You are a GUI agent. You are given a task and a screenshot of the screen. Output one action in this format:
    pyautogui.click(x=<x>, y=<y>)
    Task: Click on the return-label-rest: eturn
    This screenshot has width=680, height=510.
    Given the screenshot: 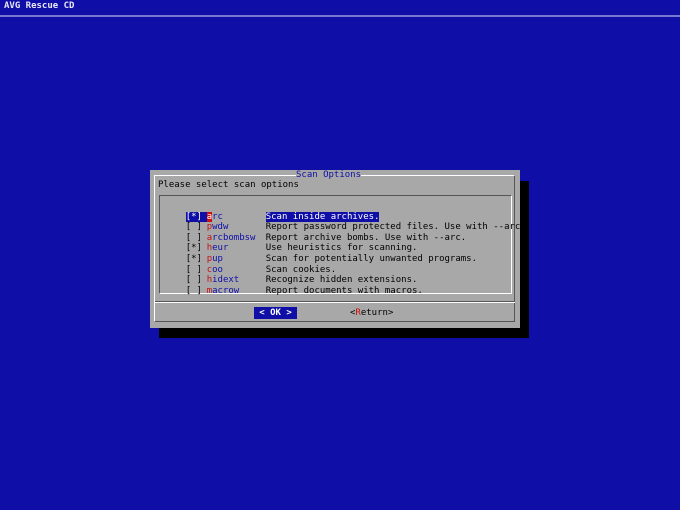 What is the action you would take?
    pyautogui.click(x=374, y=313)
    